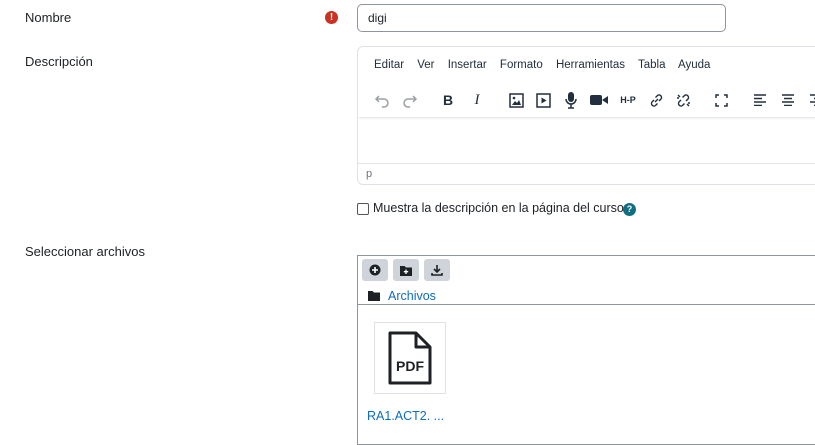 This screenshot has height=445, width=815. Describe the element at coordinates (571, 100) in the screenshot. I see `microphone-icon` at that location.